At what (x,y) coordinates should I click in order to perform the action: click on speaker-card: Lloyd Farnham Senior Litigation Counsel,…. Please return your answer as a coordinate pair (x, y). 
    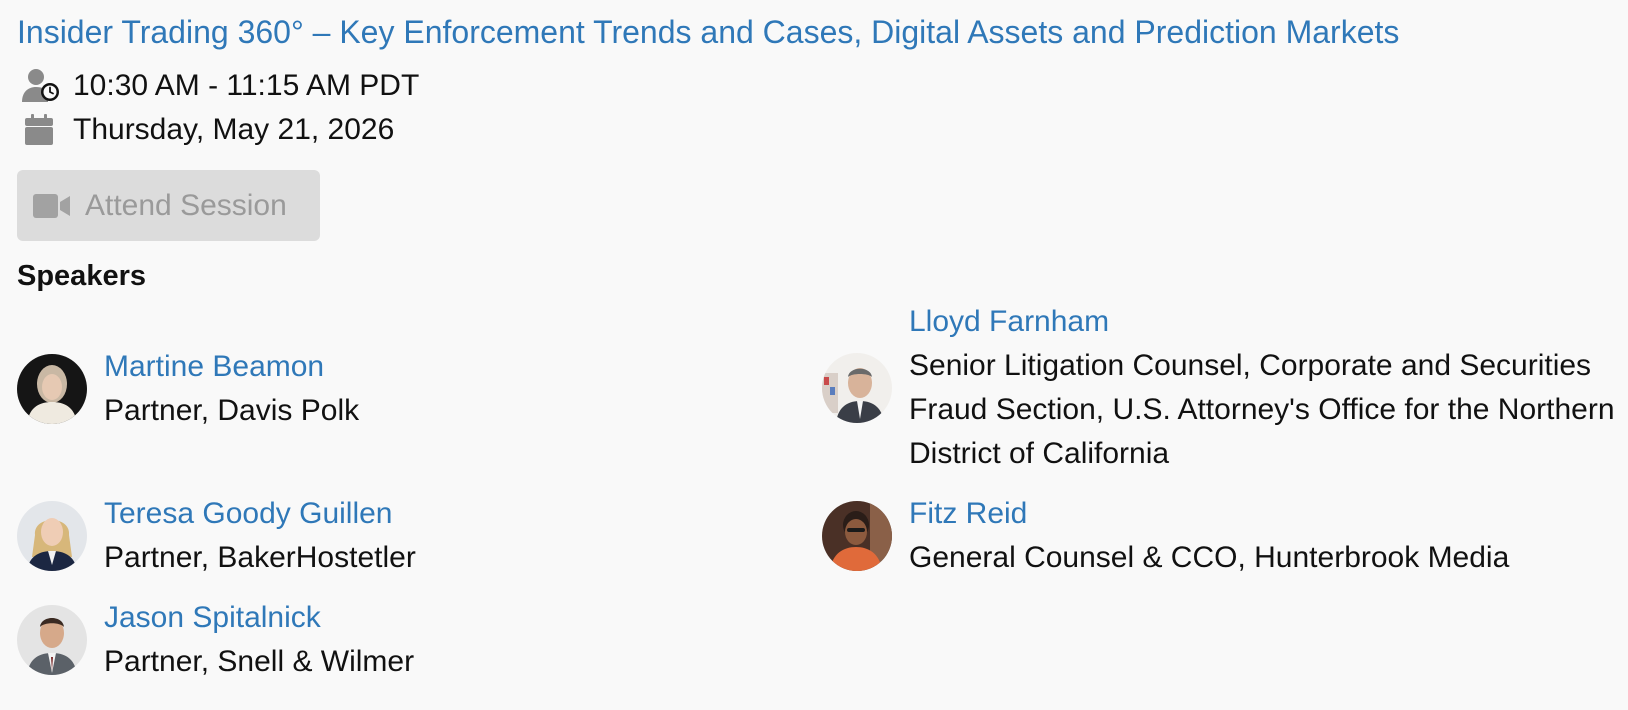
    Looking at the image, I should click on (1225, 388).